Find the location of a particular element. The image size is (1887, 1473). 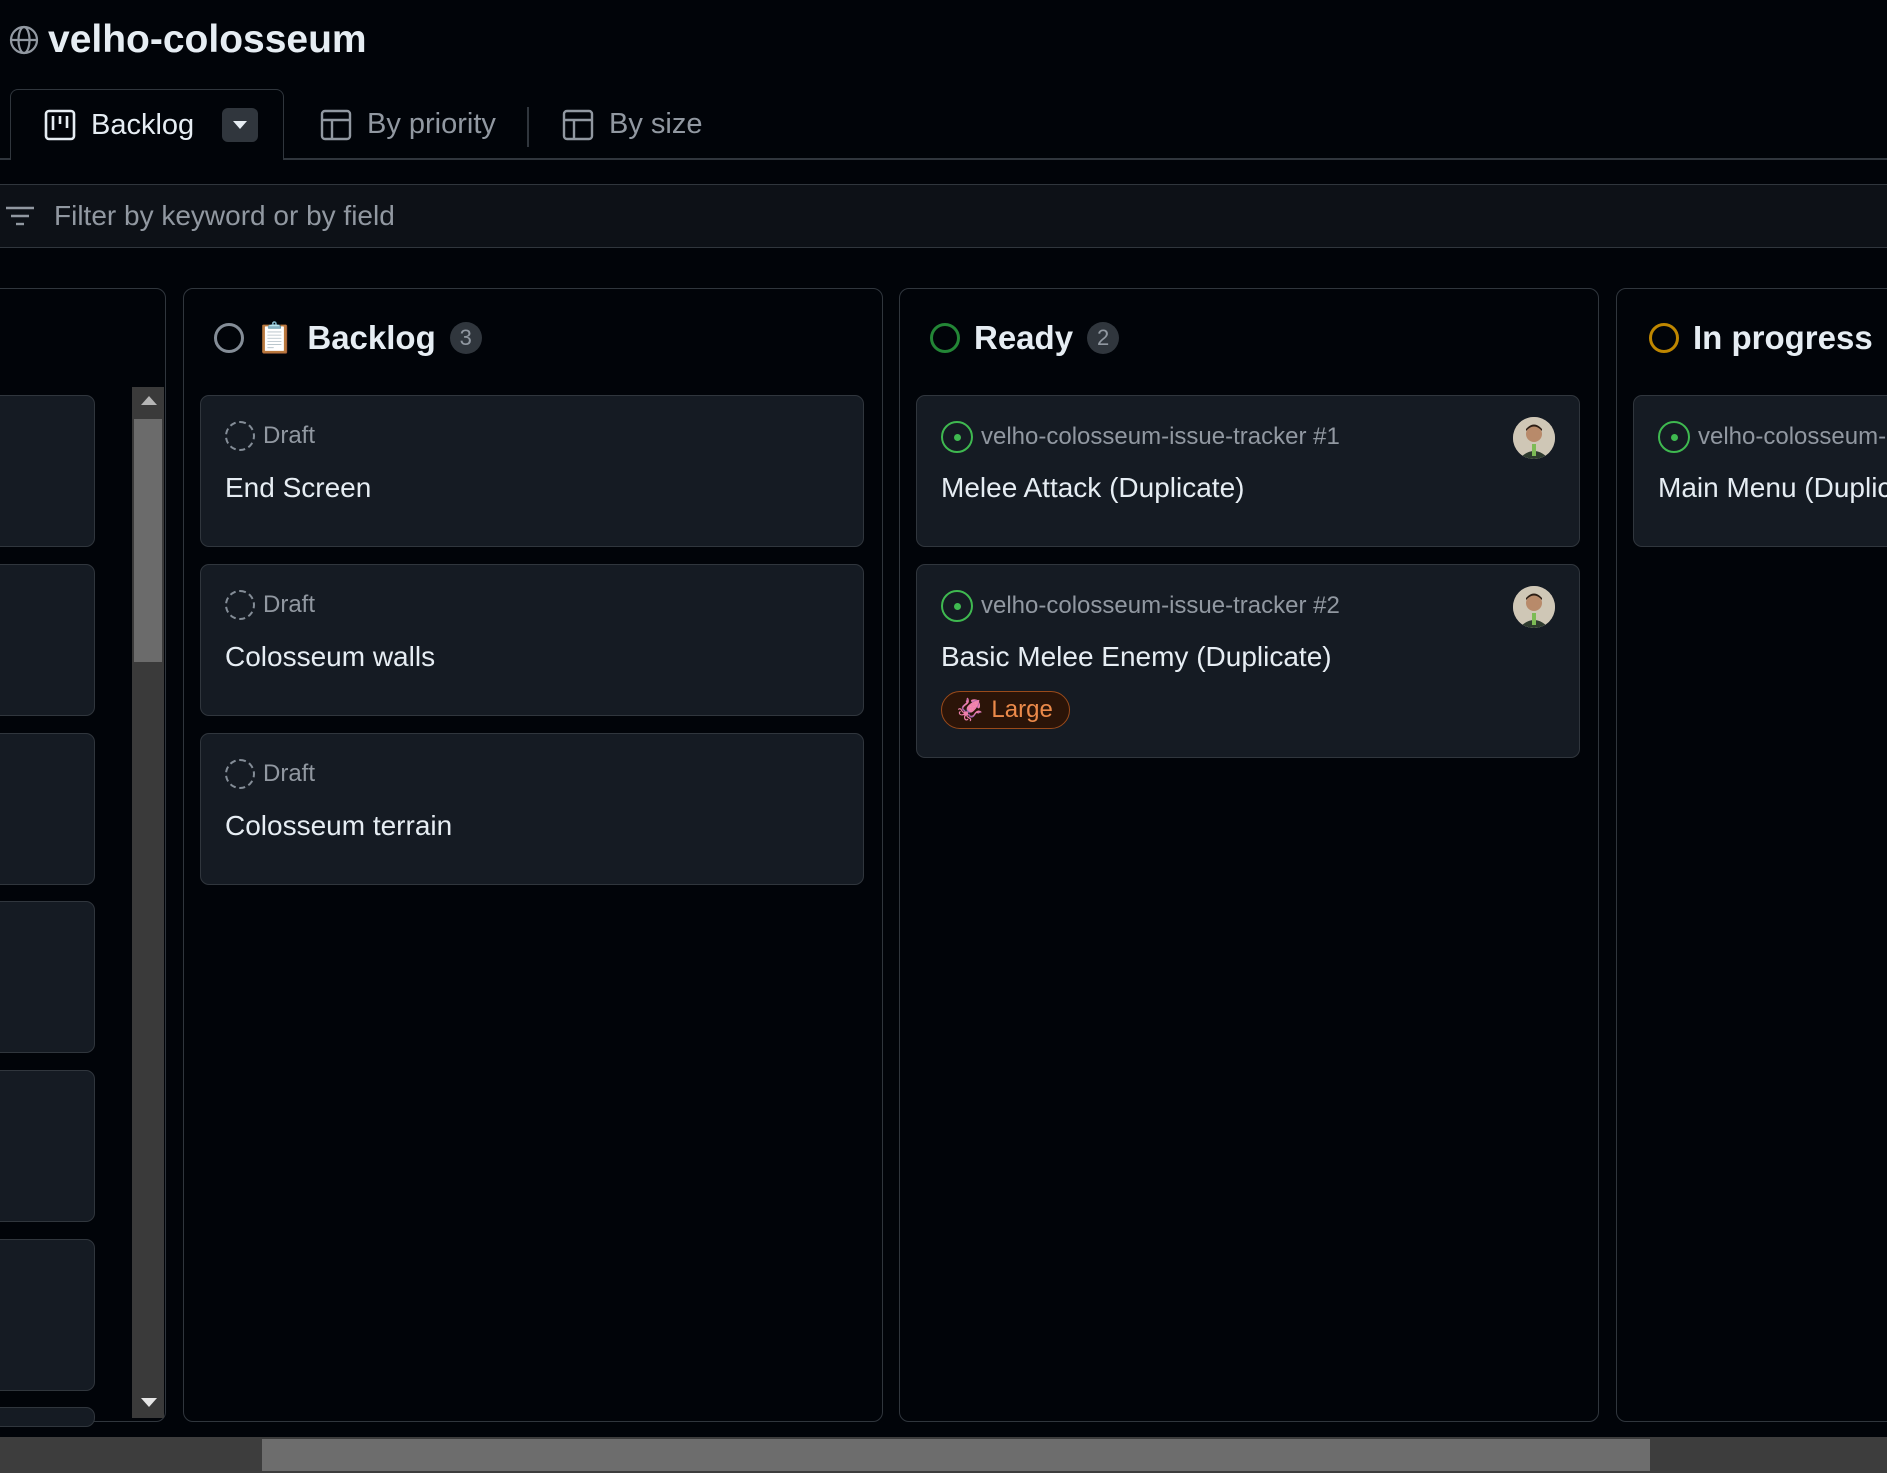

tab-separator is located at coordinates (528, 127).